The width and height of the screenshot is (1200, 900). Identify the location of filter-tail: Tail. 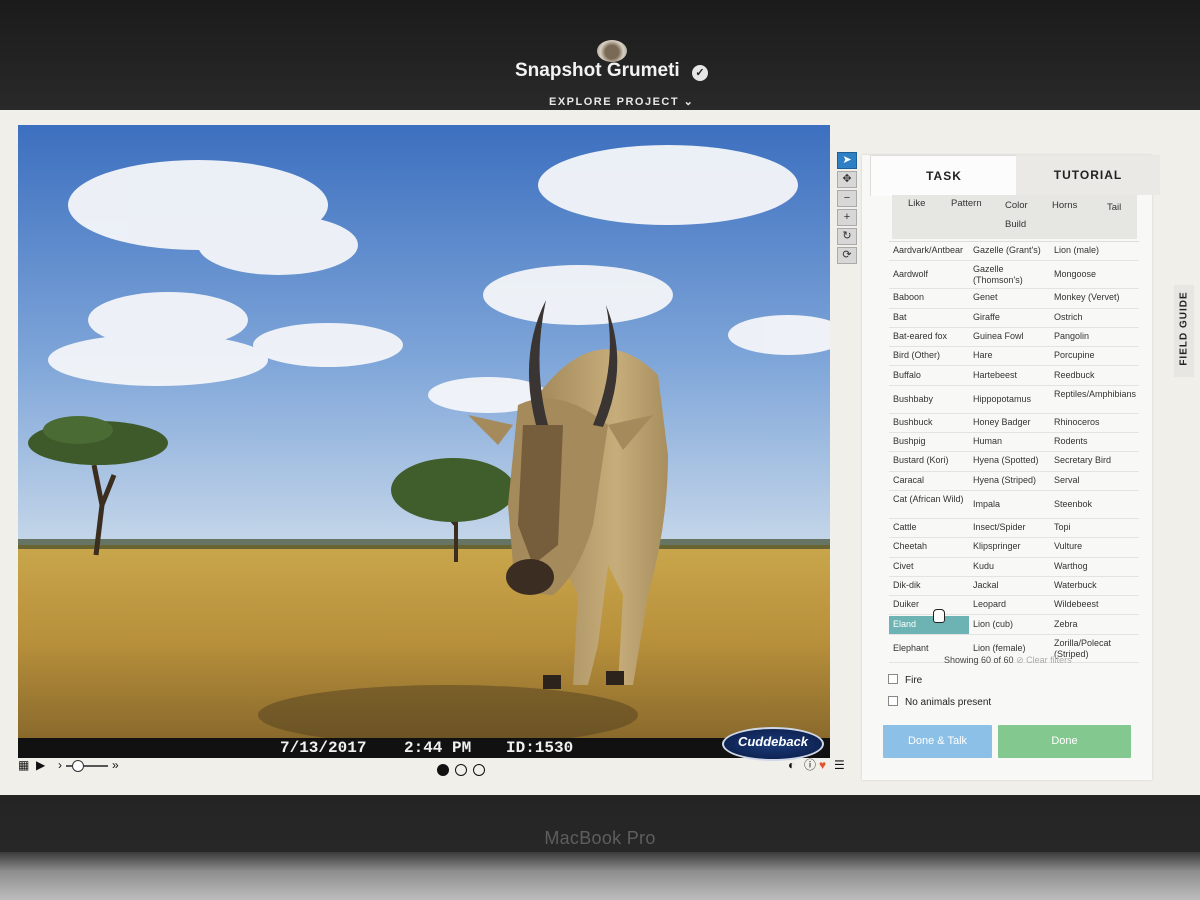
(1114, 207).